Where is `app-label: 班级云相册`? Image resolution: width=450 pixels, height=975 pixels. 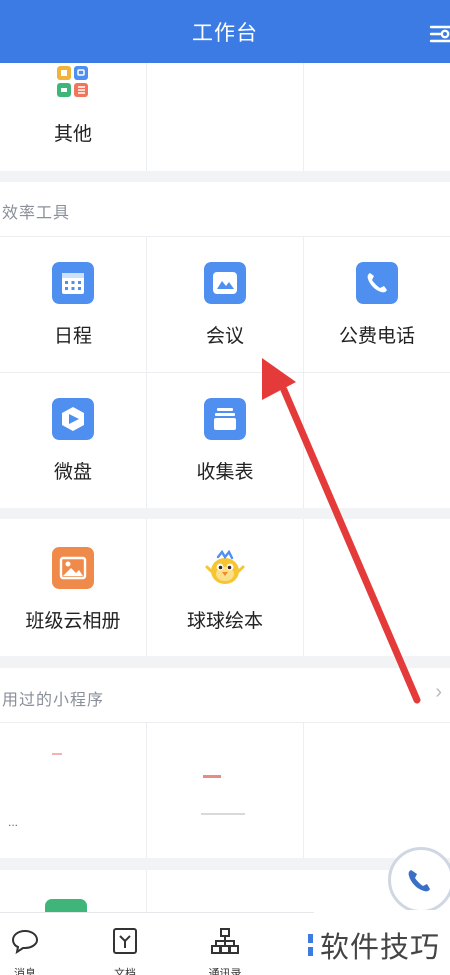
app-label: 班级云相册 is located at coordinates (73, 621).